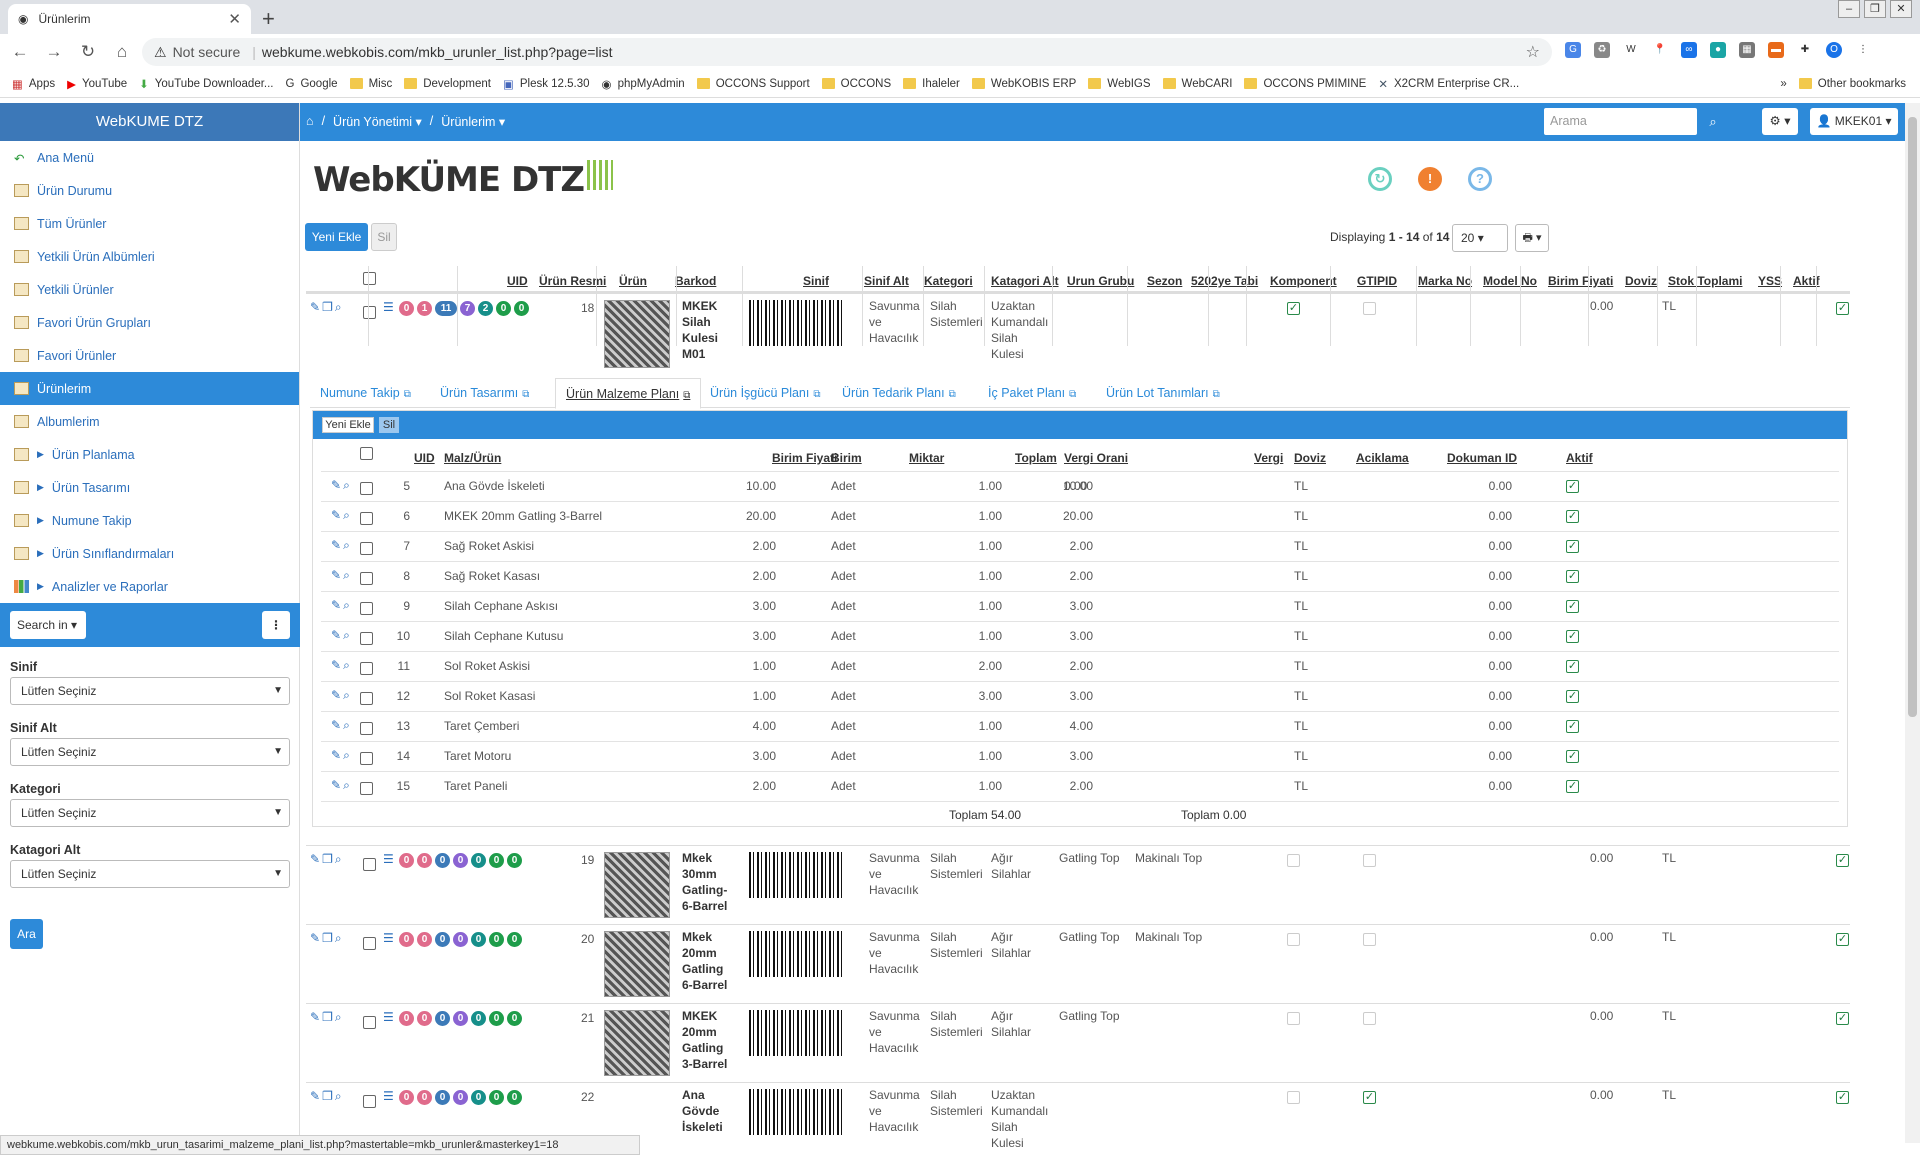 The width and height of the screenshot is (1920, 1160). What do you see at coordinates (1660, 50) in the screenshot?
I see `pin-icon: 📍` at bounding box center [1660, 50].